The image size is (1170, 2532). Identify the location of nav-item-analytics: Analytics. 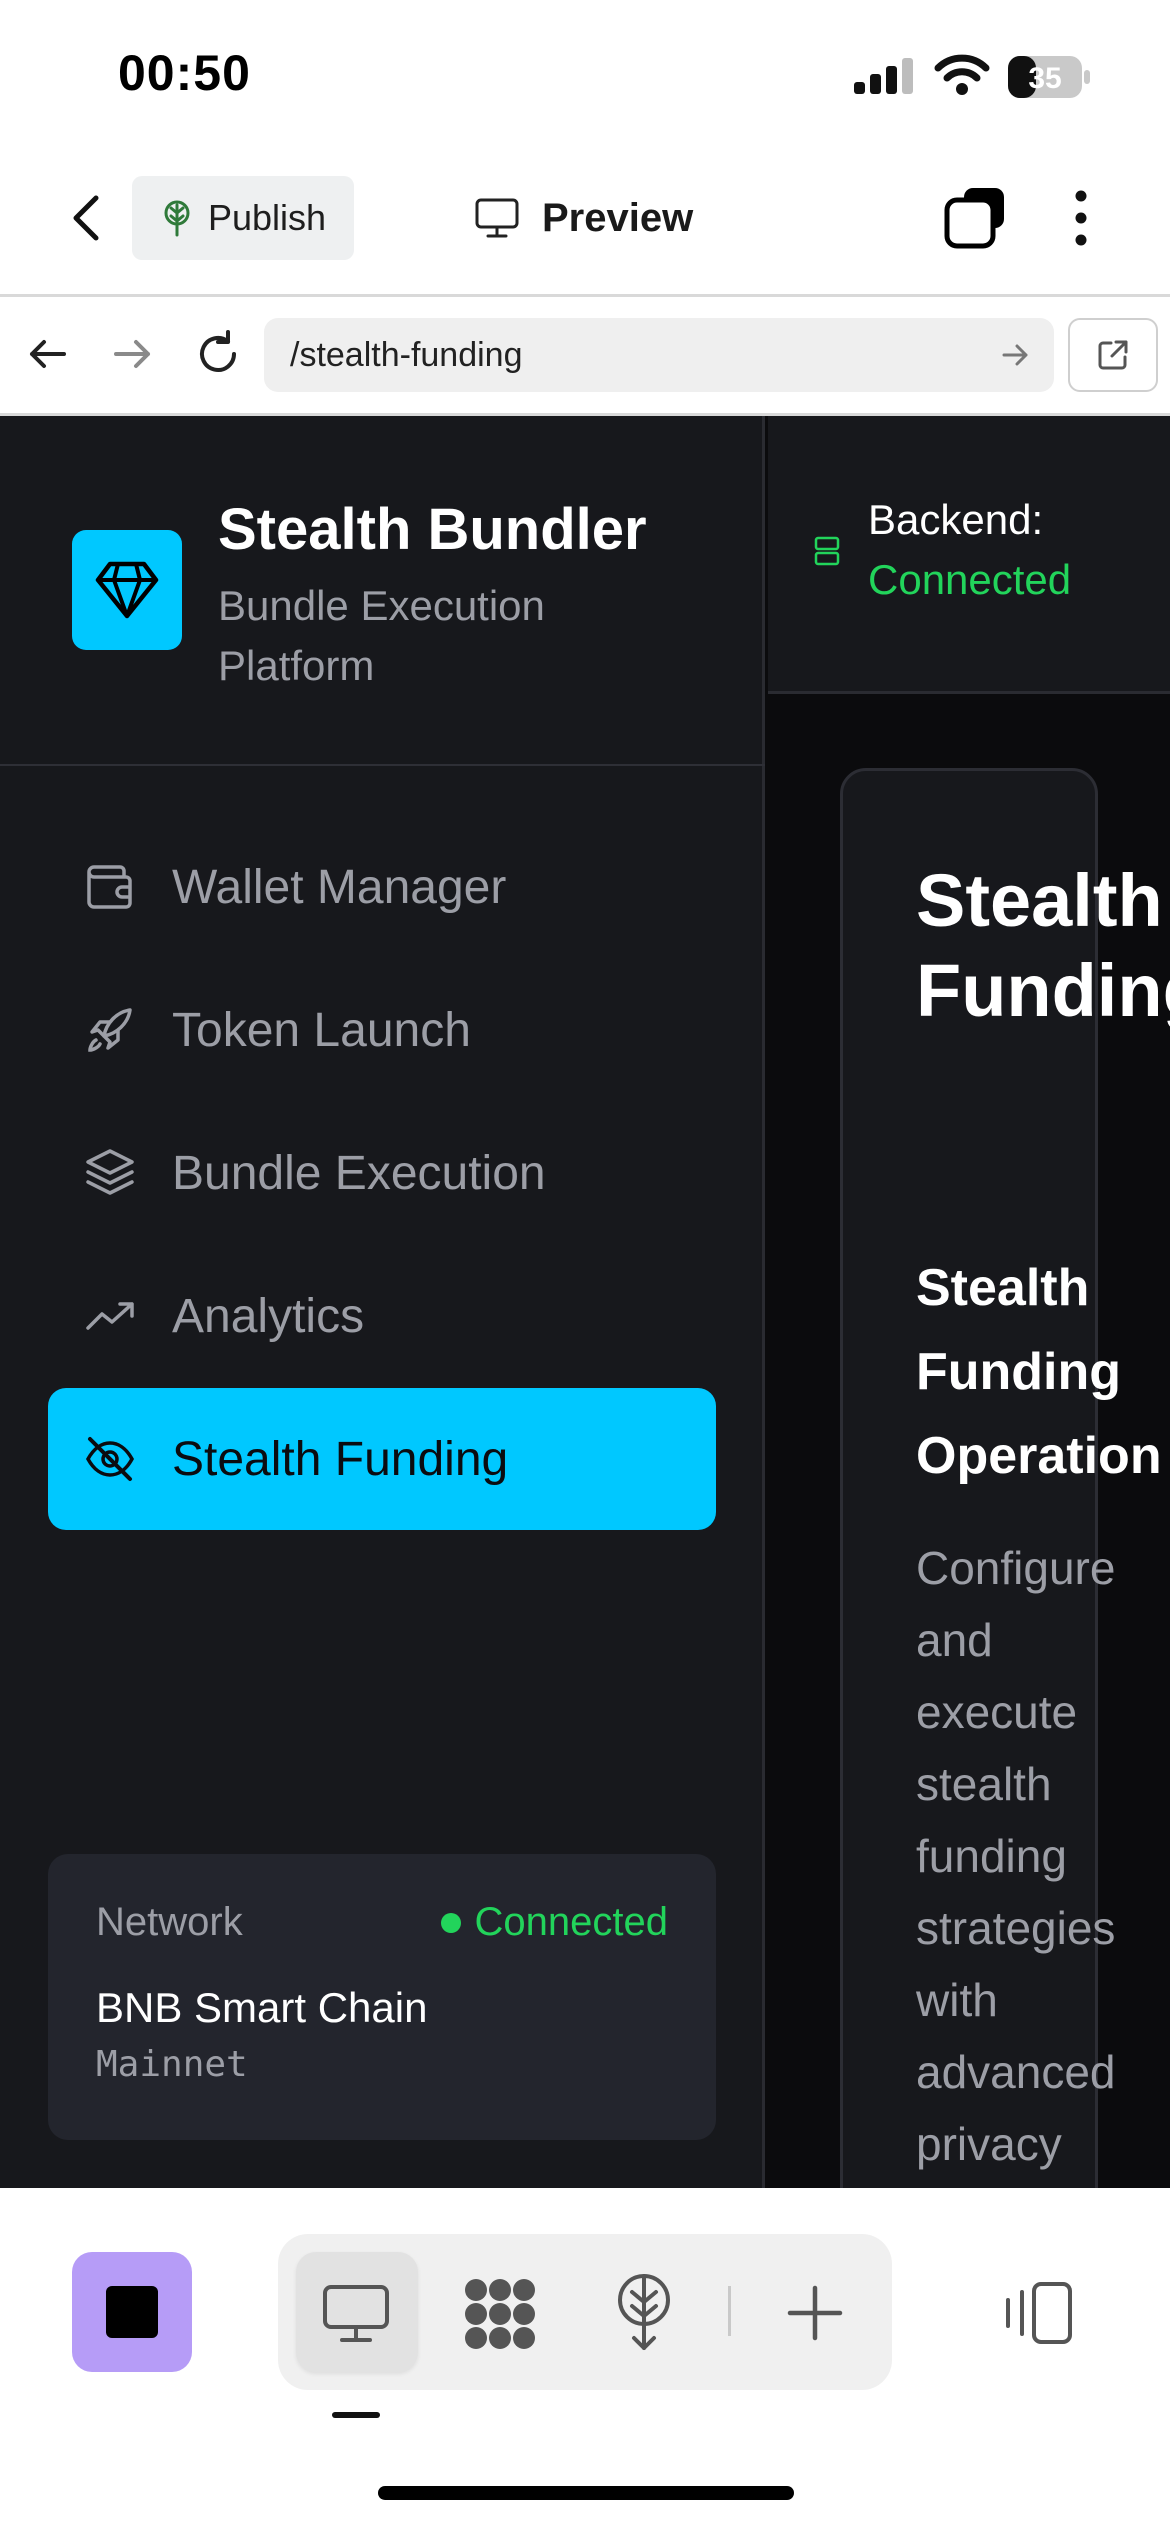
(382, 1316).